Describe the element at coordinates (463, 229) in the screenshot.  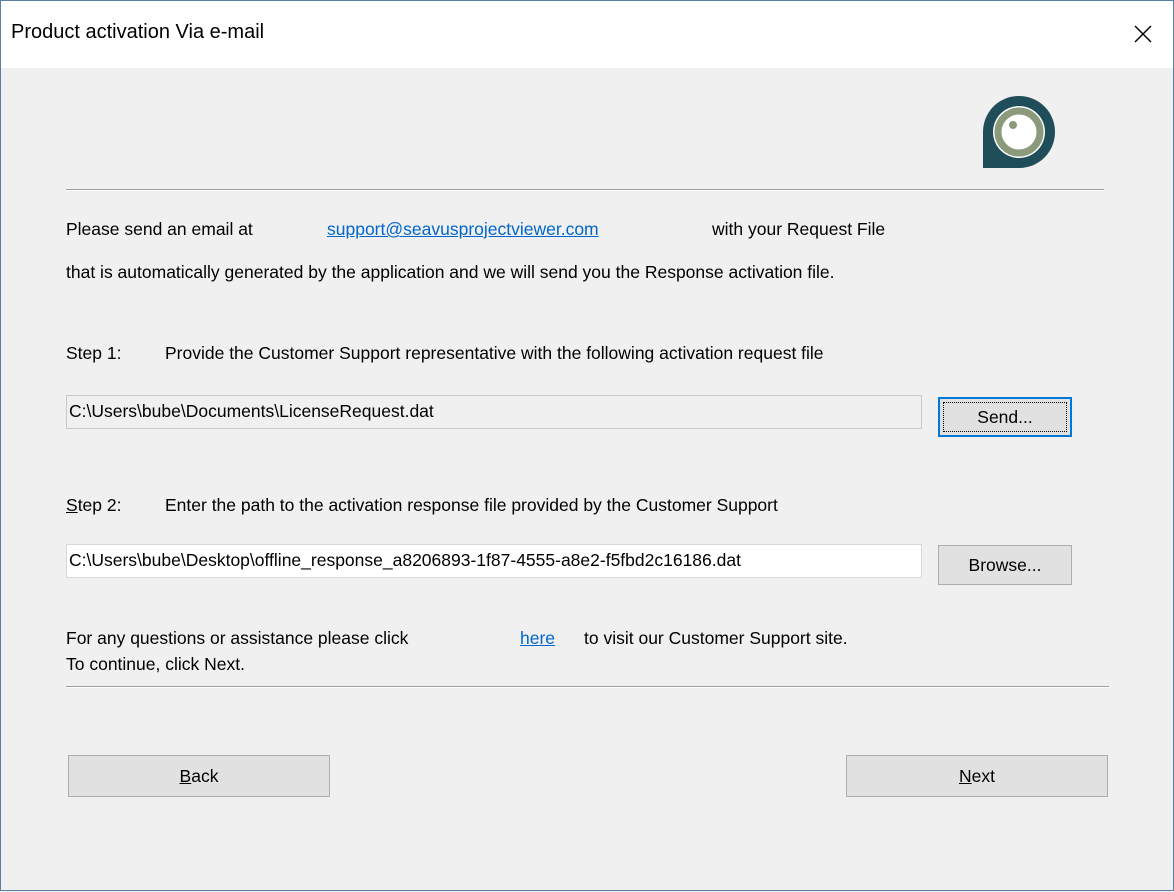
I see `support-email-link: support@seavusprojectviewer.com` at that location.